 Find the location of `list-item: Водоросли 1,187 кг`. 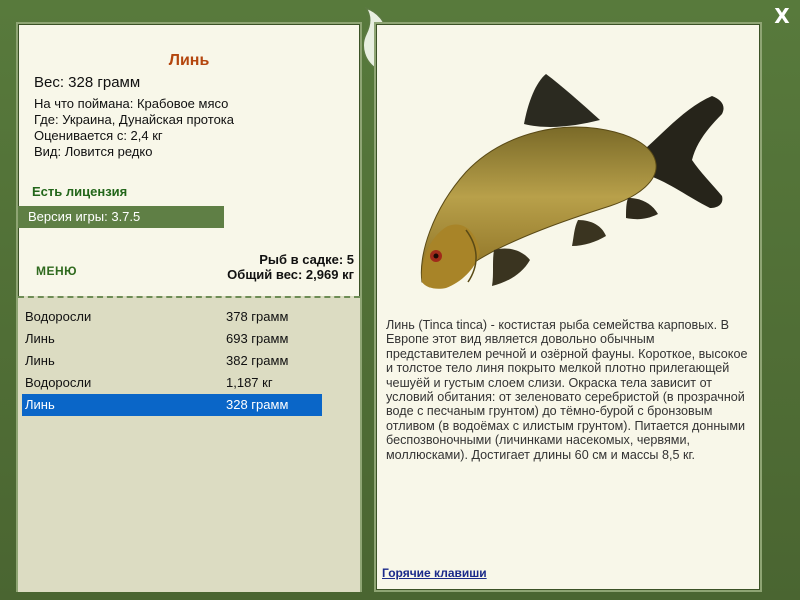

list-item: Водоросли 1,187 кг is located at coordinates (172, 383).